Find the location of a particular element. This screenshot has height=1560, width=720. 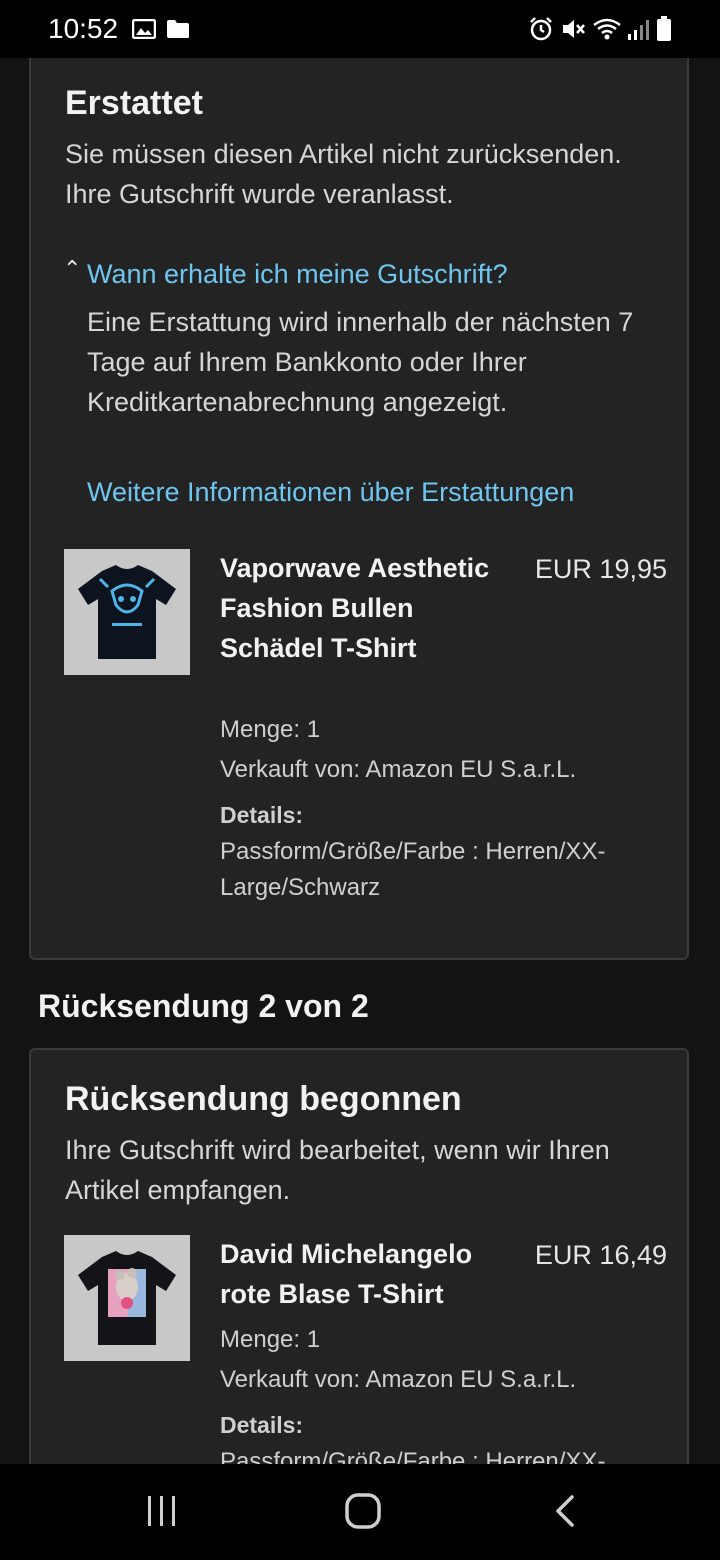

signal-icon is located at coordinates (638, 30).